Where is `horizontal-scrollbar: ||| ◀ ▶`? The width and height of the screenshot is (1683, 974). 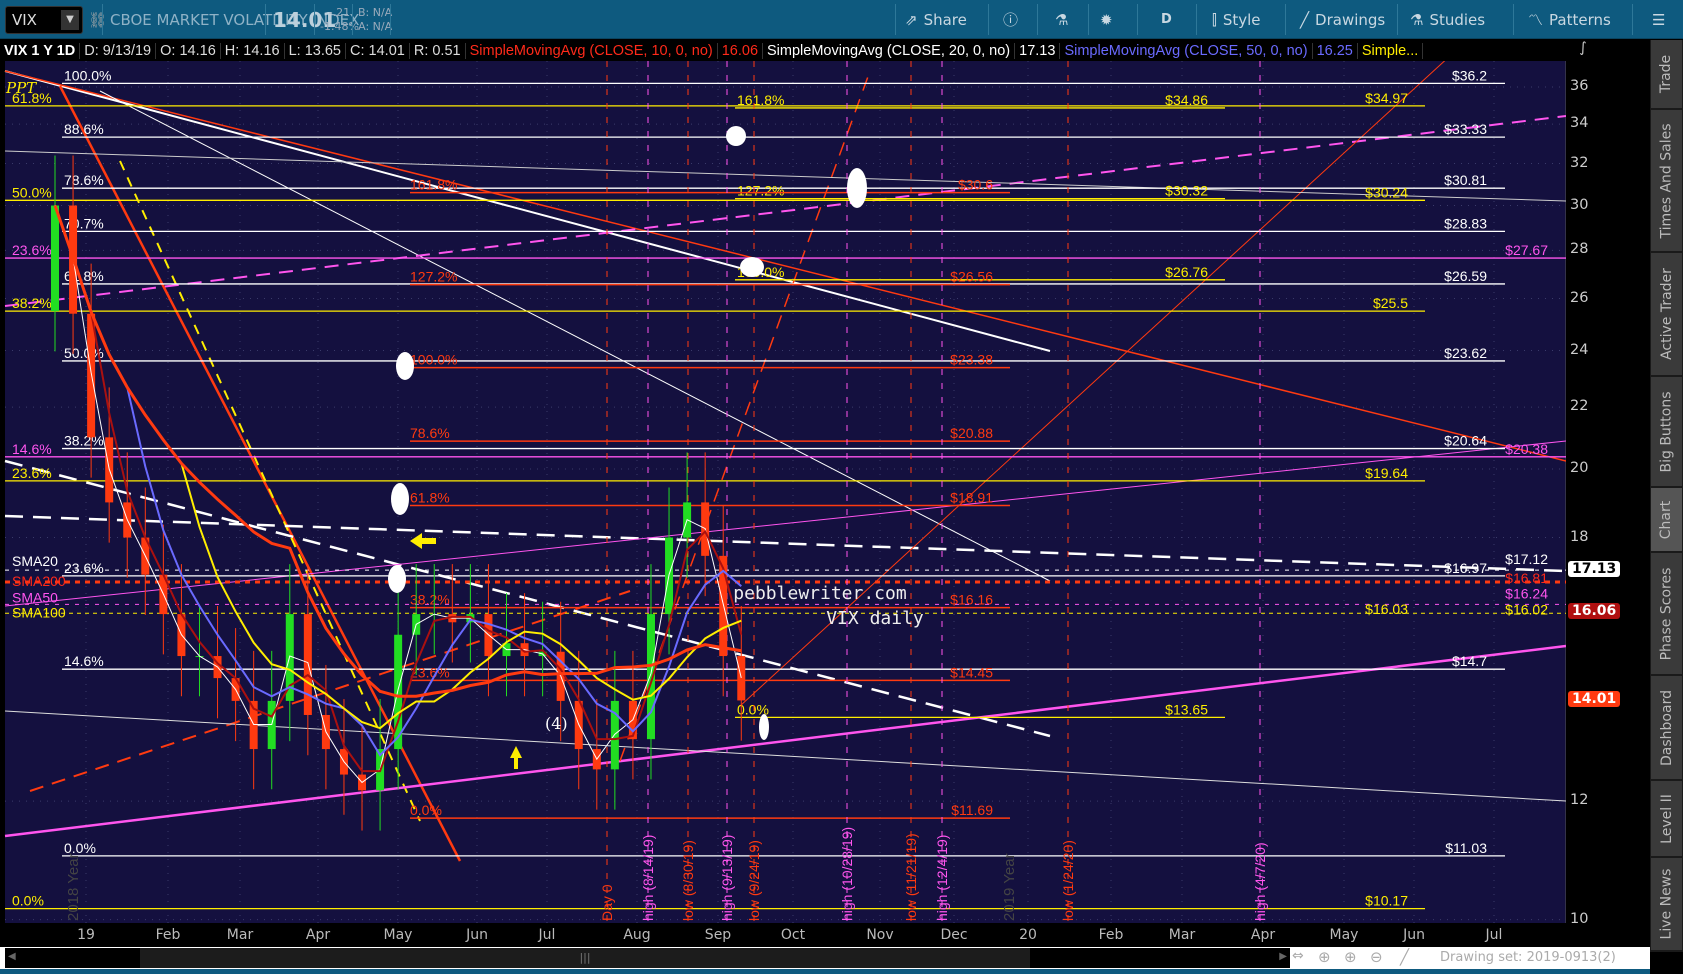
horizontal-scrollbar: ||| ◀ ▶ is located at coordinates (647, 958).